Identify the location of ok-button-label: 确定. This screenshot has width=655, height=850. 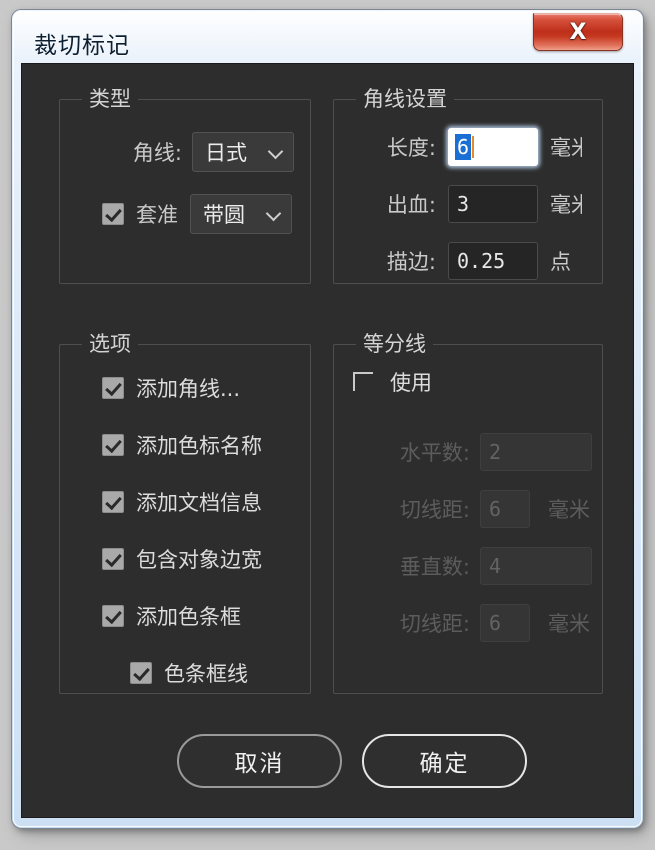
(444, 764).